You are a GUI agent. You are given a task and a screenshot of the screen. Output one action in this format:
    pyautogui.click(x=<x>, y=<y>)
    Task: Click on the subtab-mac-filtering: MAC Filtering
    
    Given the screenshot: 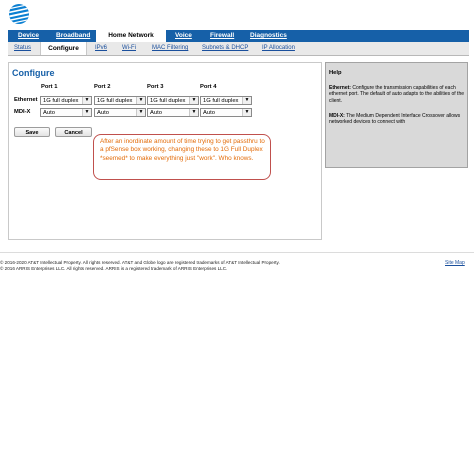 What is the action you would take?
    pyautogui.click(x=170, y=48)
    